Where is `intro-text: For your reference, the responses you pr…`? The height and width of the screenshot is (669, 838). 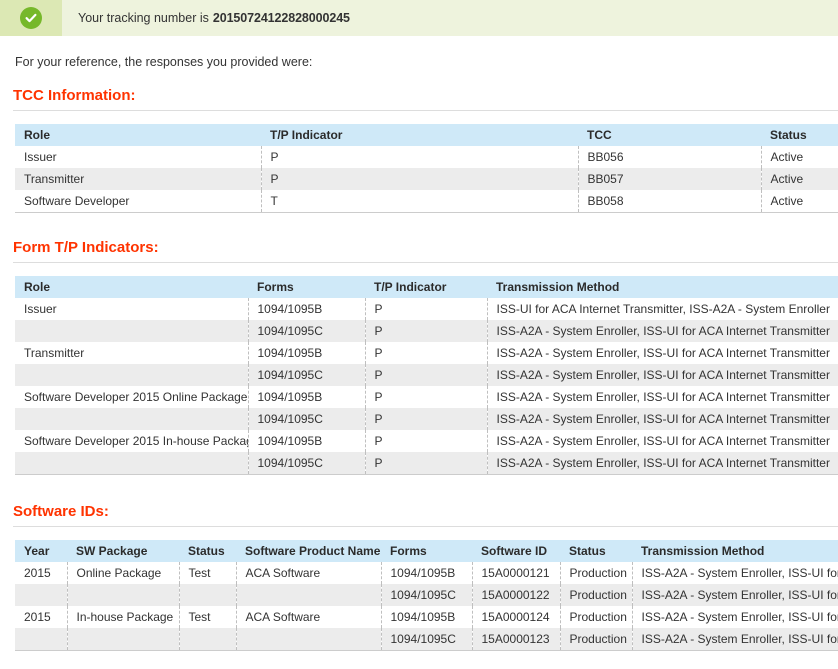 intro-text: For your reference, the responses you pr… is located at coordinates (164, 62).